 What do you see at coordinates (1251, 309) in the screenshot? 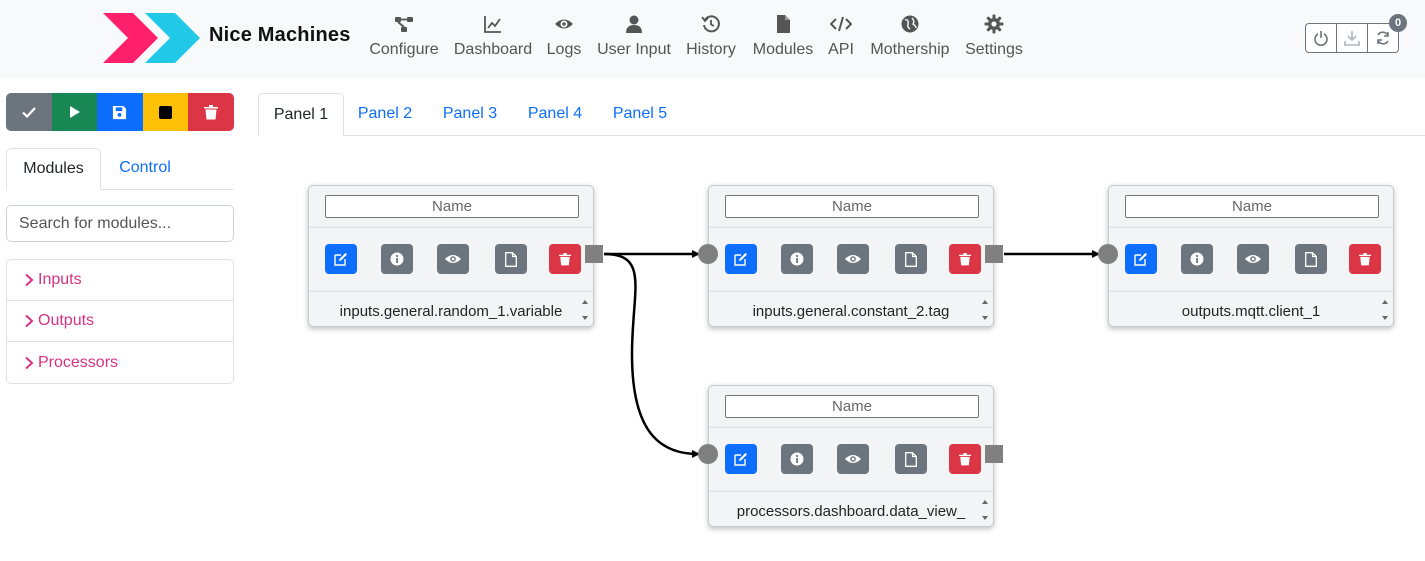
I see `module-select: outputs.mqtt.client_1` at bounding box center [1251, 309].